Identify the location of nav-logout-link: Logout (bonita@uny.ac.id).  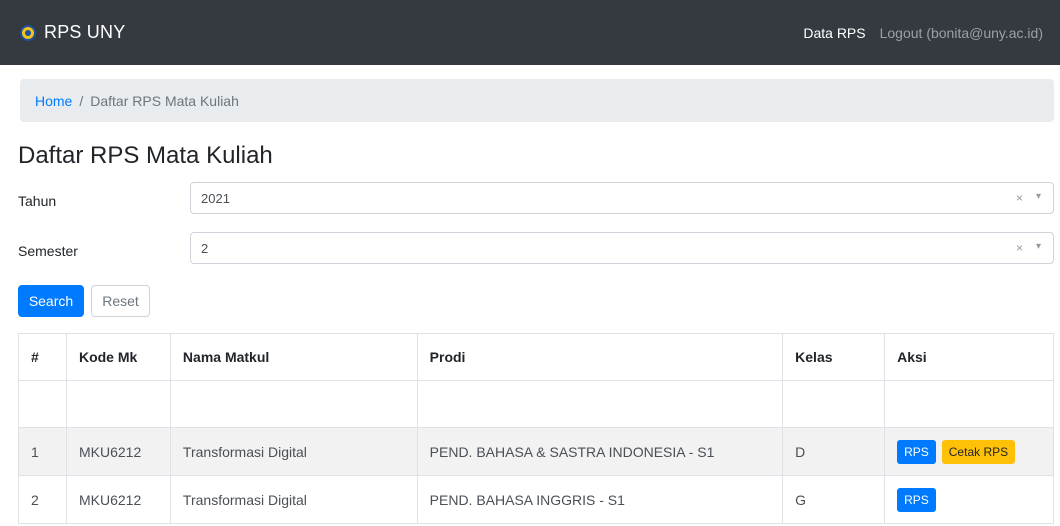
(961, 33).